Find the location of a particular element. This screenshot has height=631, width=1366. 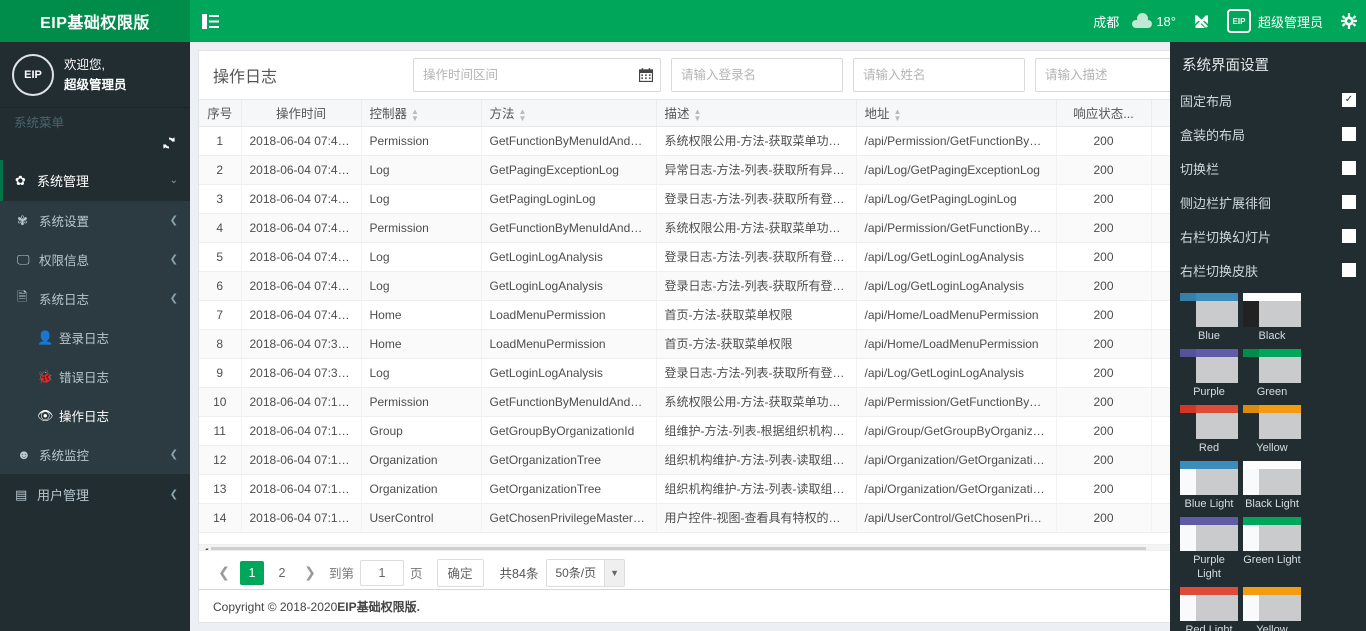

settings-option-row: 右栏切换幻灯片 is located at coordinates (1268, 236).